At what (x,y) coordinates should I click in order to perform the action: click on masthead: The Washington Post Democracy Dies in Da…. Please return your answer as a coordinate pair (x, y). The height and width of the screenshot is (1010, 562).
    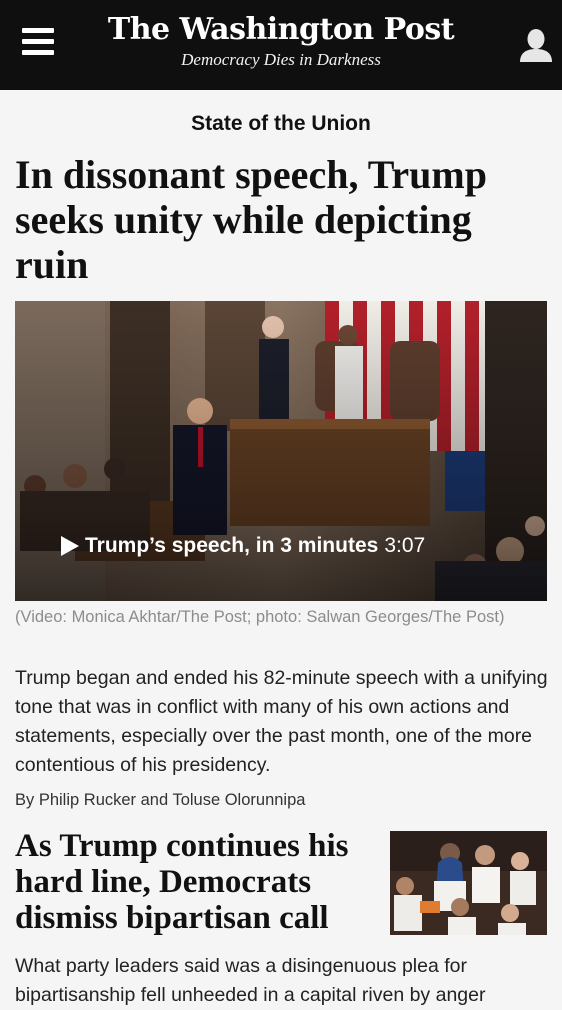
    Looking at the image, I should click on (281, 40).